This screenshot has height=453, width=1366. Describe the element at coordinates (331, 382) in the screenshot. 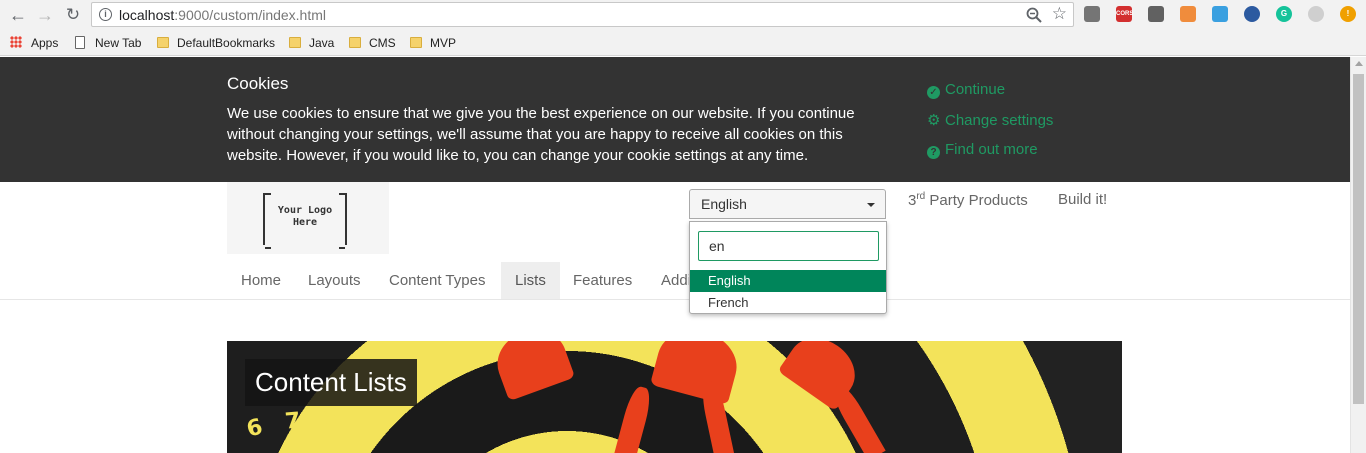

I see `hero-title: Content Lists` at that location.